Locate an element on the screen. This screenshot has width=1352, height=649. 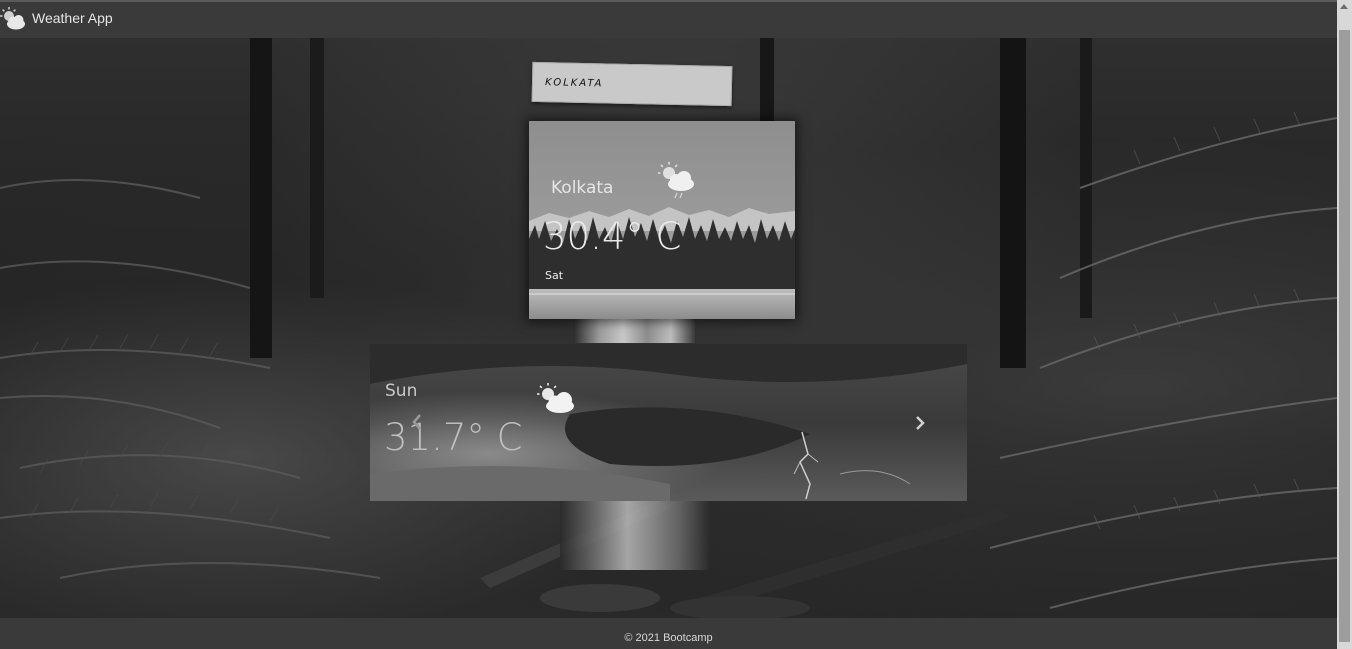
rain-cloud-sun-icon is located at coordinates (676, 180).